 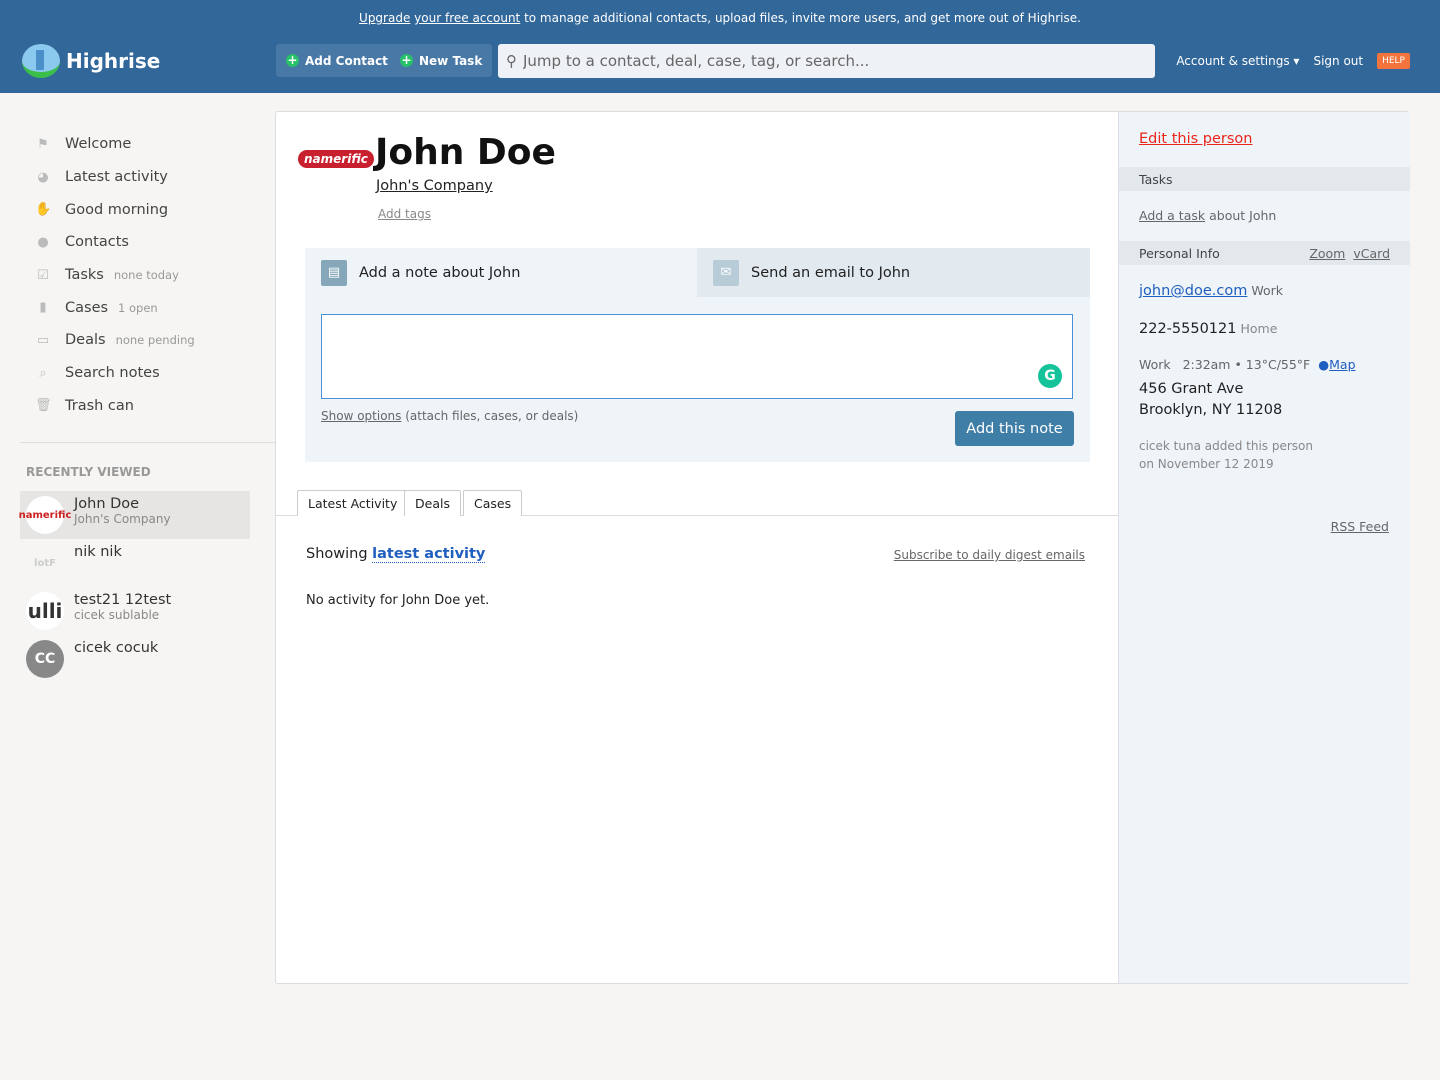 I want to click on activity-tabs: Latest Activity Deals Cases, so click(x=697, y=503).